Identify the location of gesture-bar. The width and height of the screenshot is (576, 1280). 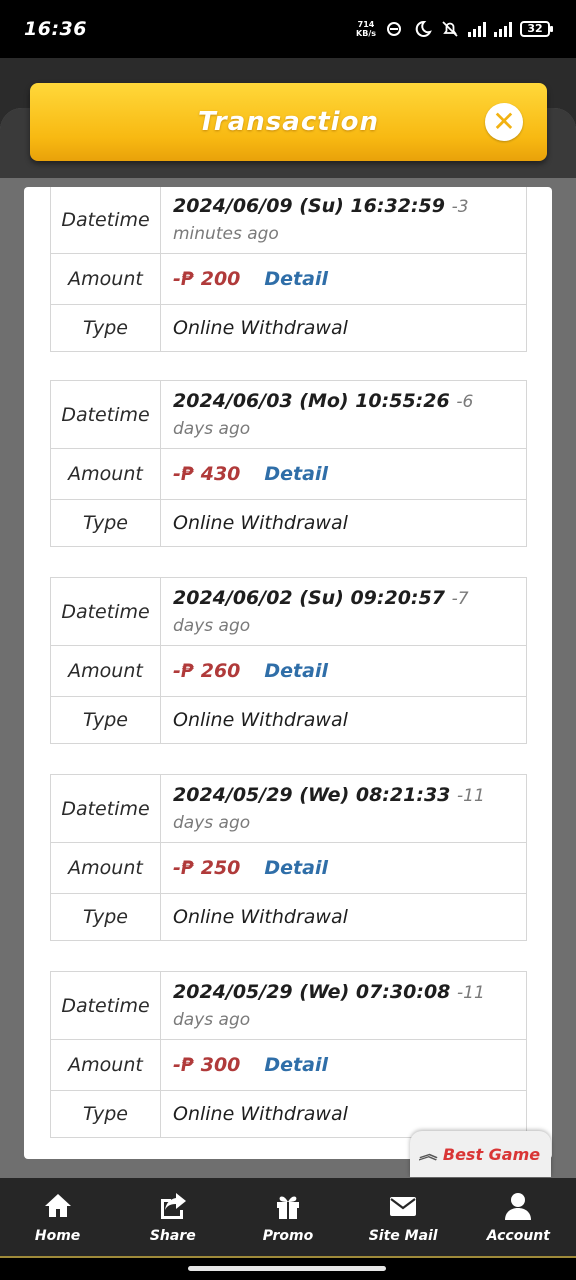
(287, 1268).